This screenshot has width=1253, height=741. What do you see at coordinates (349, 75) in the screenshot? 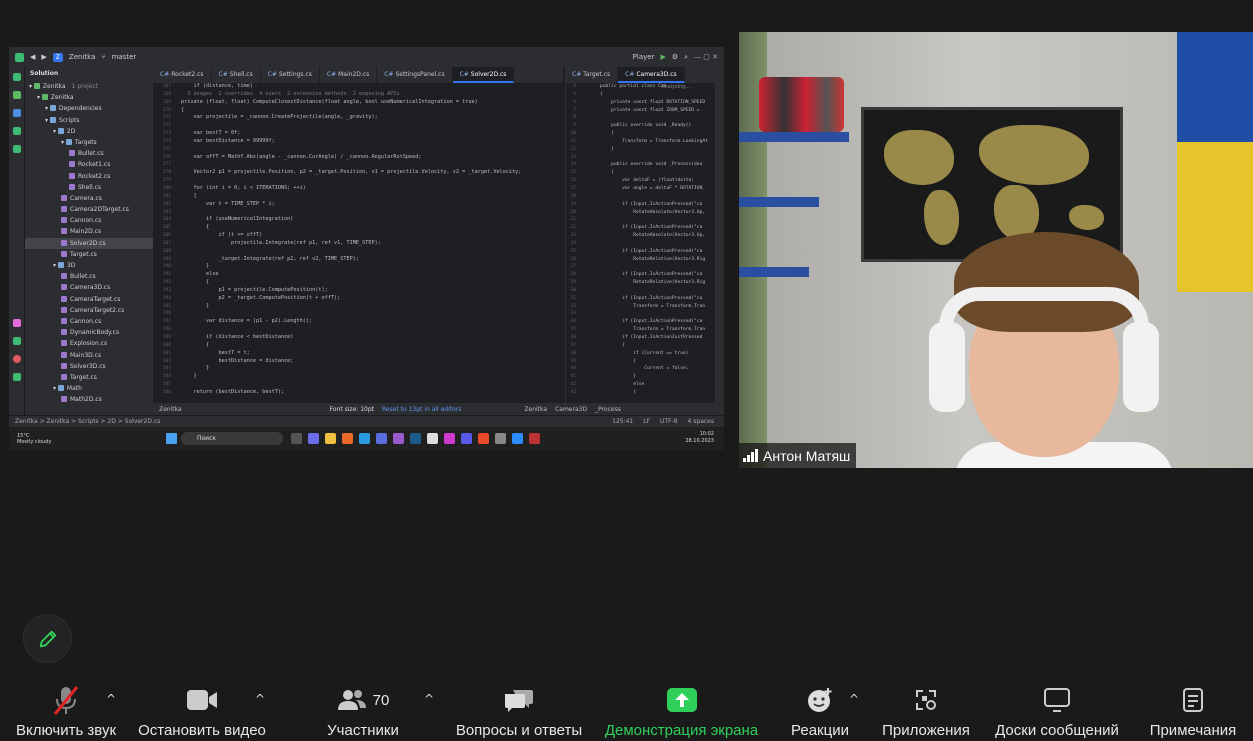
I see `editor-tab: C# Main2D.cs` at bounding box center [349, 75].